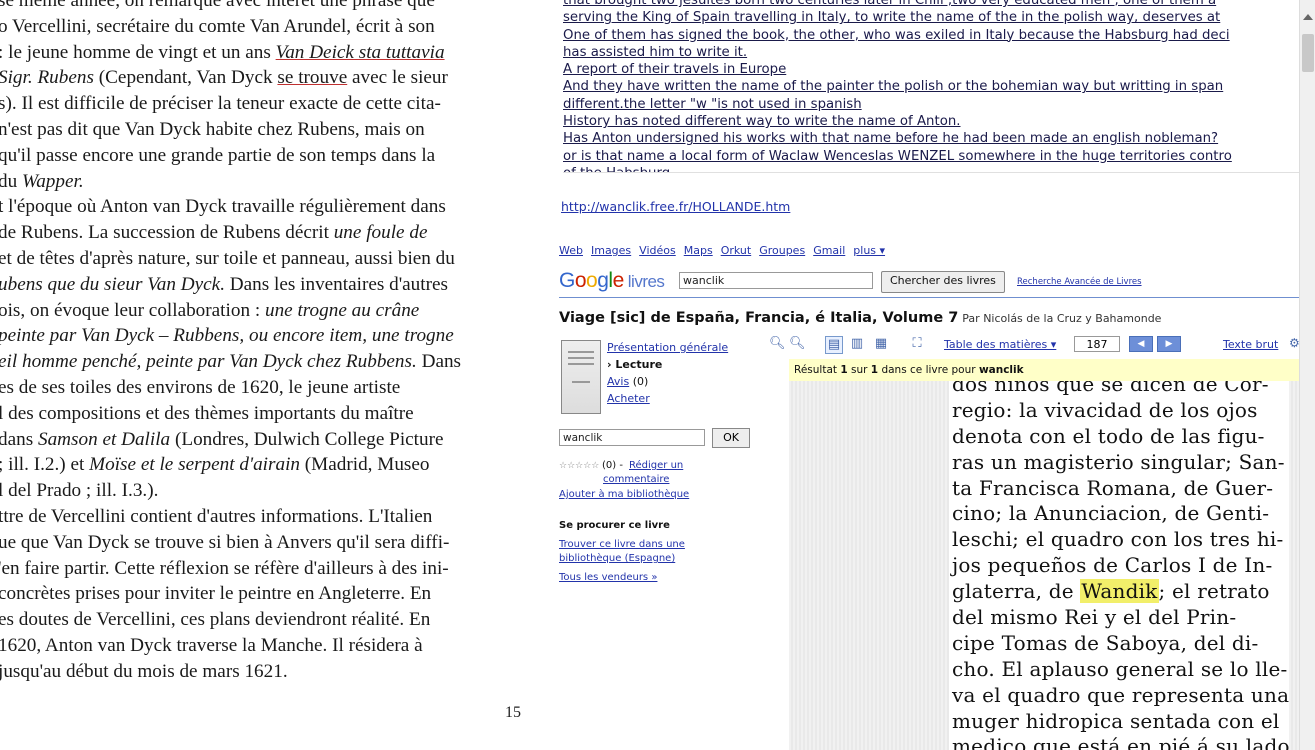 The width and height of the screenshot is (1315, 750). I want to click on page-number-input: 187, so click(1097, 344).